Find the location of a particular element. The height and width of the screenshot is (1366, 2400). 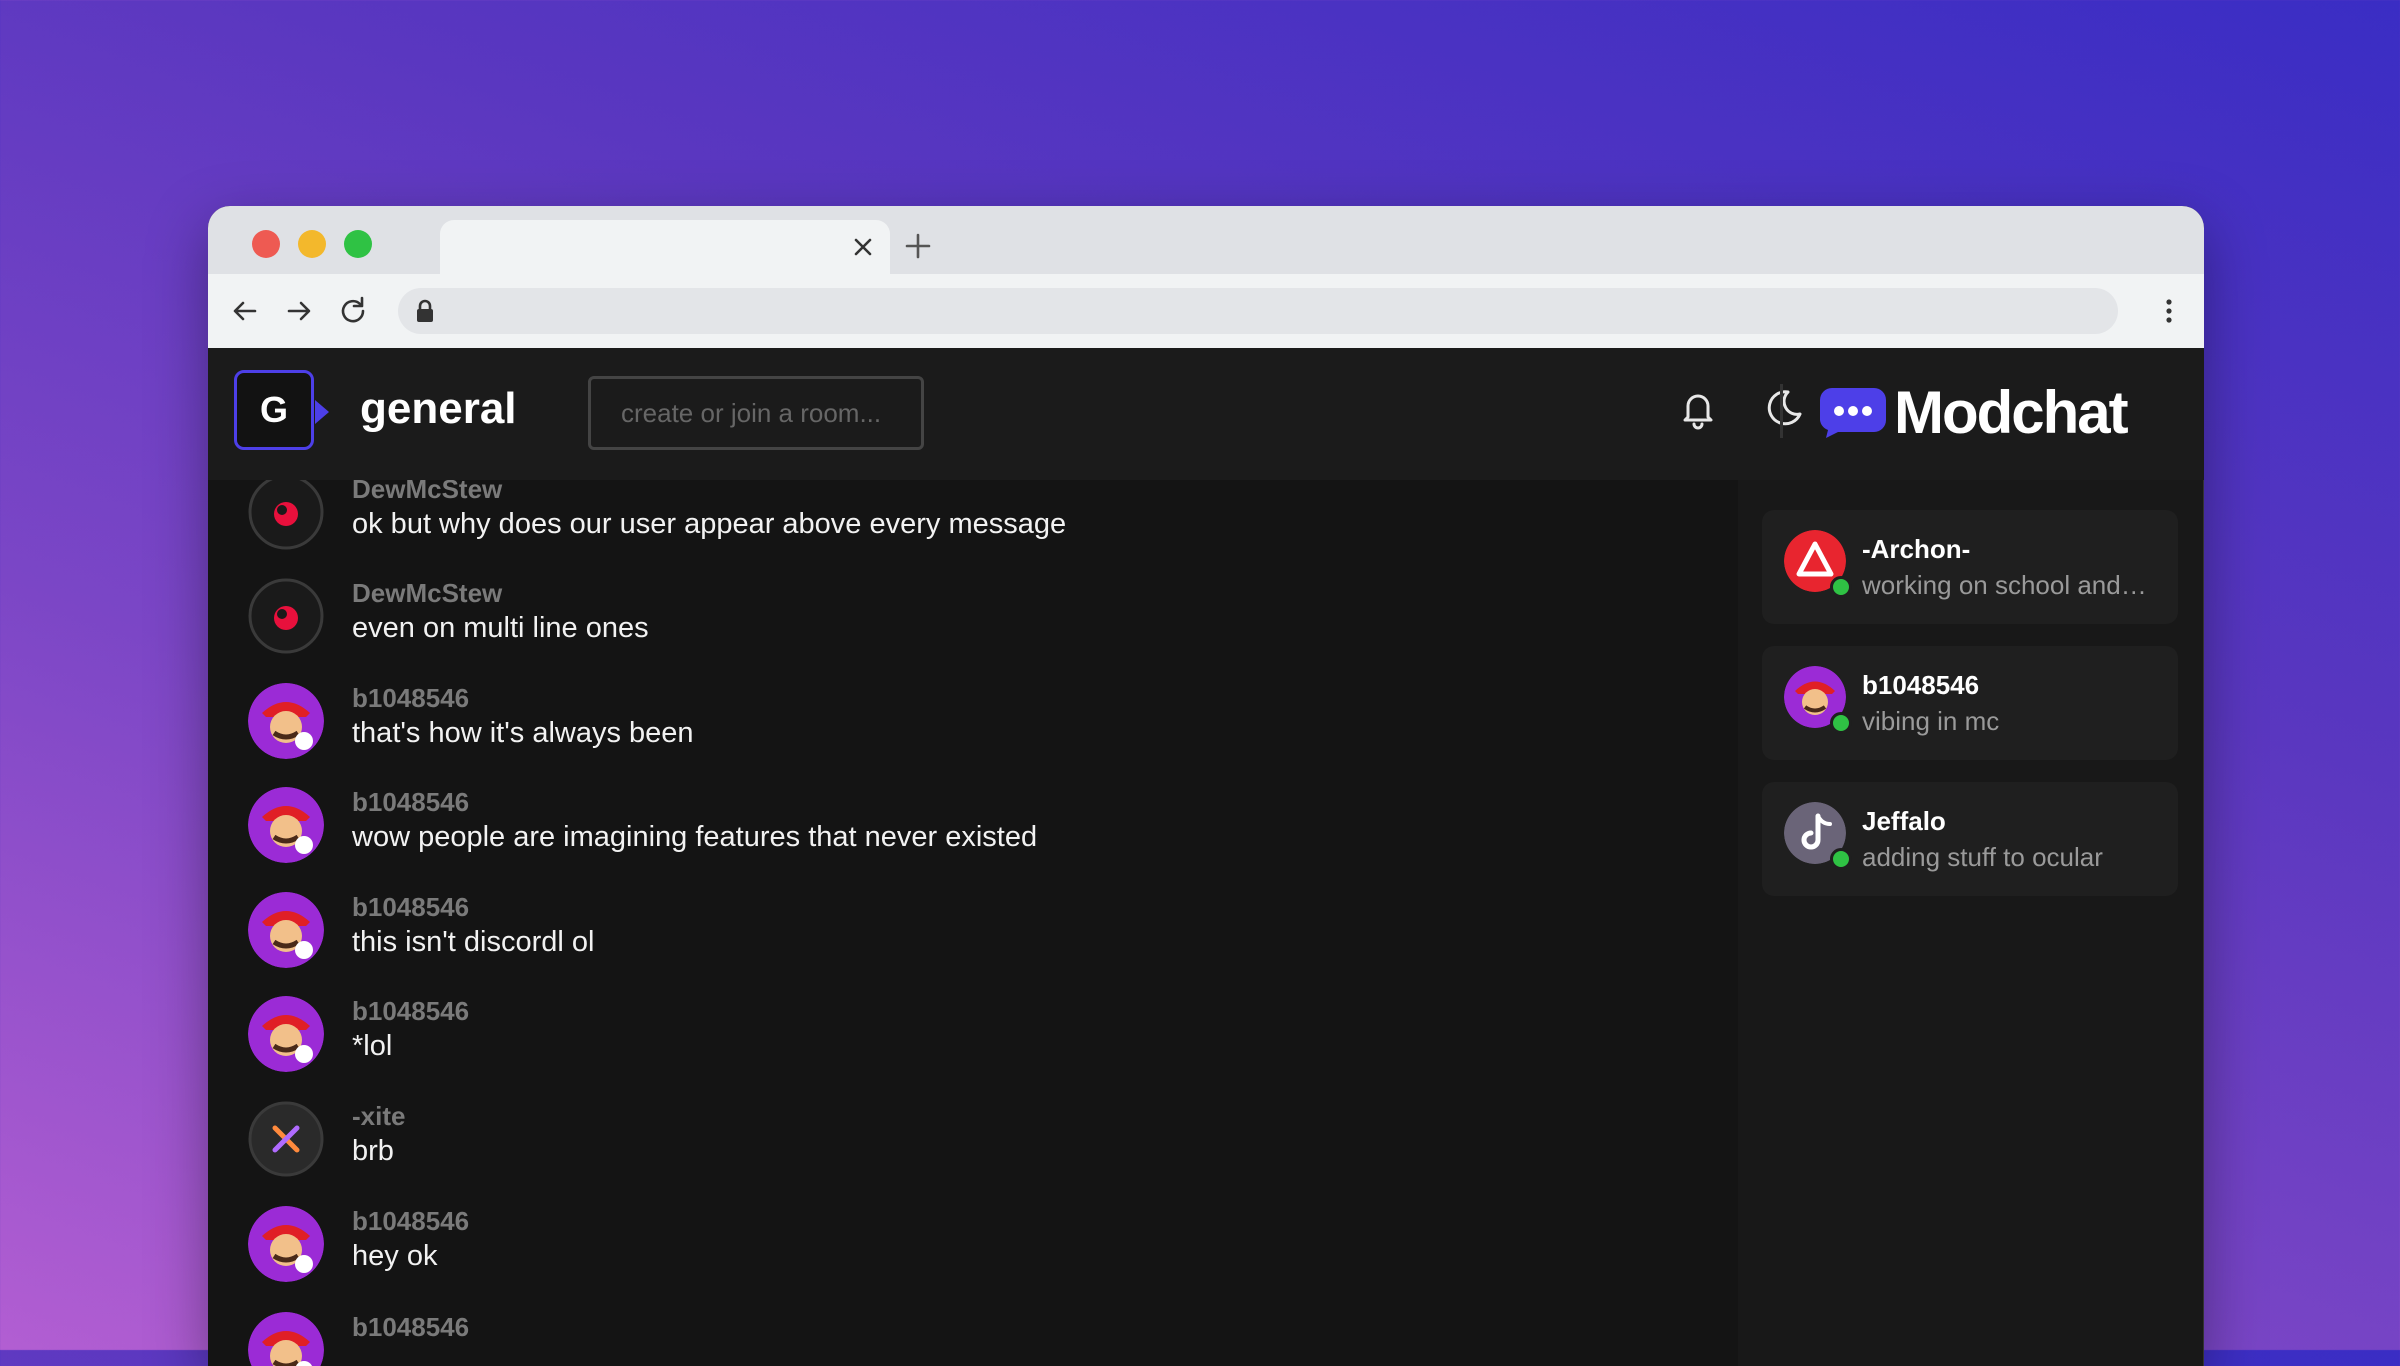

forward-arrow-icon is located at coordinates (299, 311).